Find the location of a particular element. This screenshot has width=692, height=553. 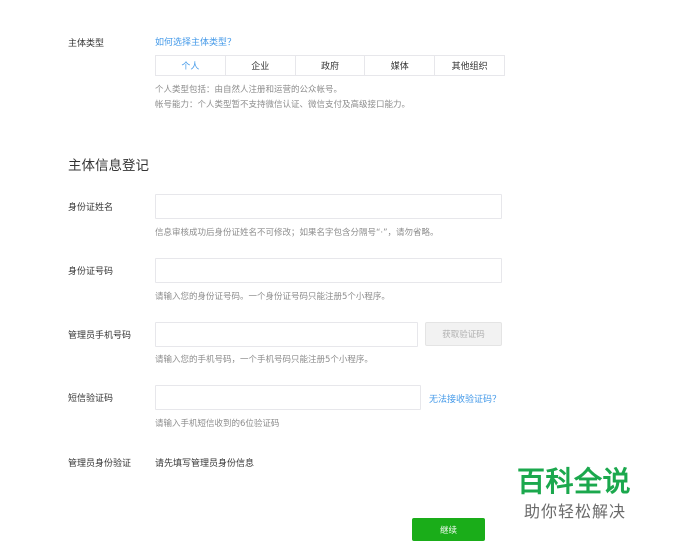

entity-option-other: 其他组织 is located at coordinates (469, 65).